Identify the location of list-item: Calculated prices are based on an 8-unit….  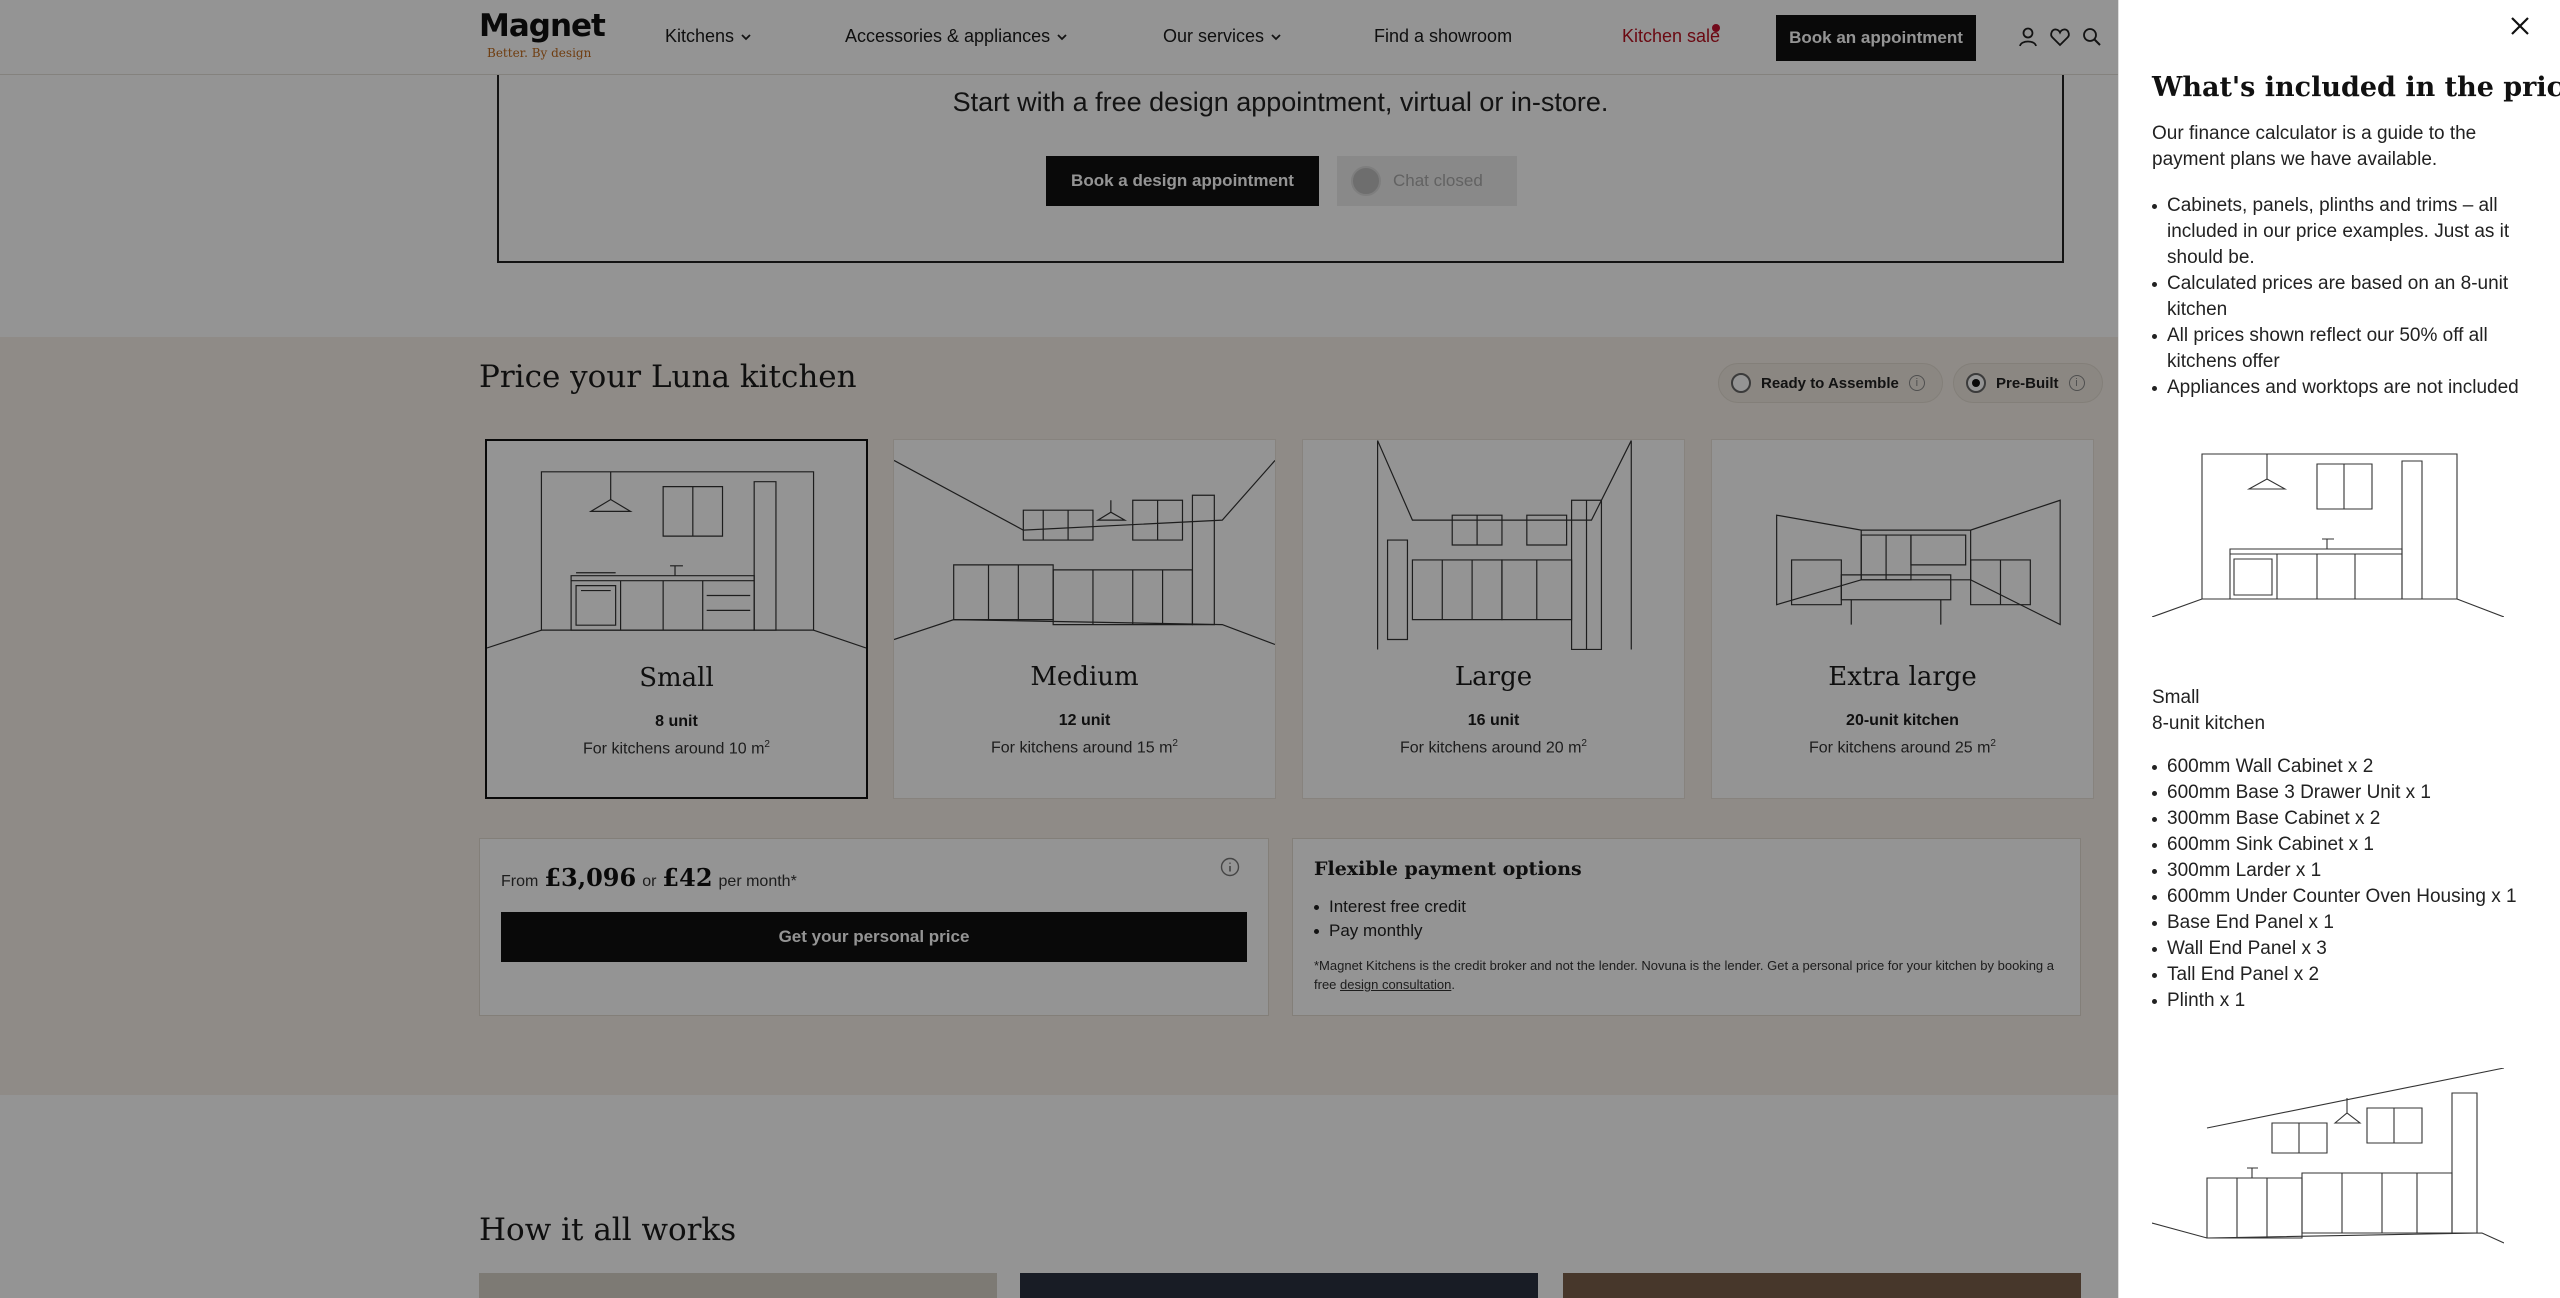
(2352, 297).